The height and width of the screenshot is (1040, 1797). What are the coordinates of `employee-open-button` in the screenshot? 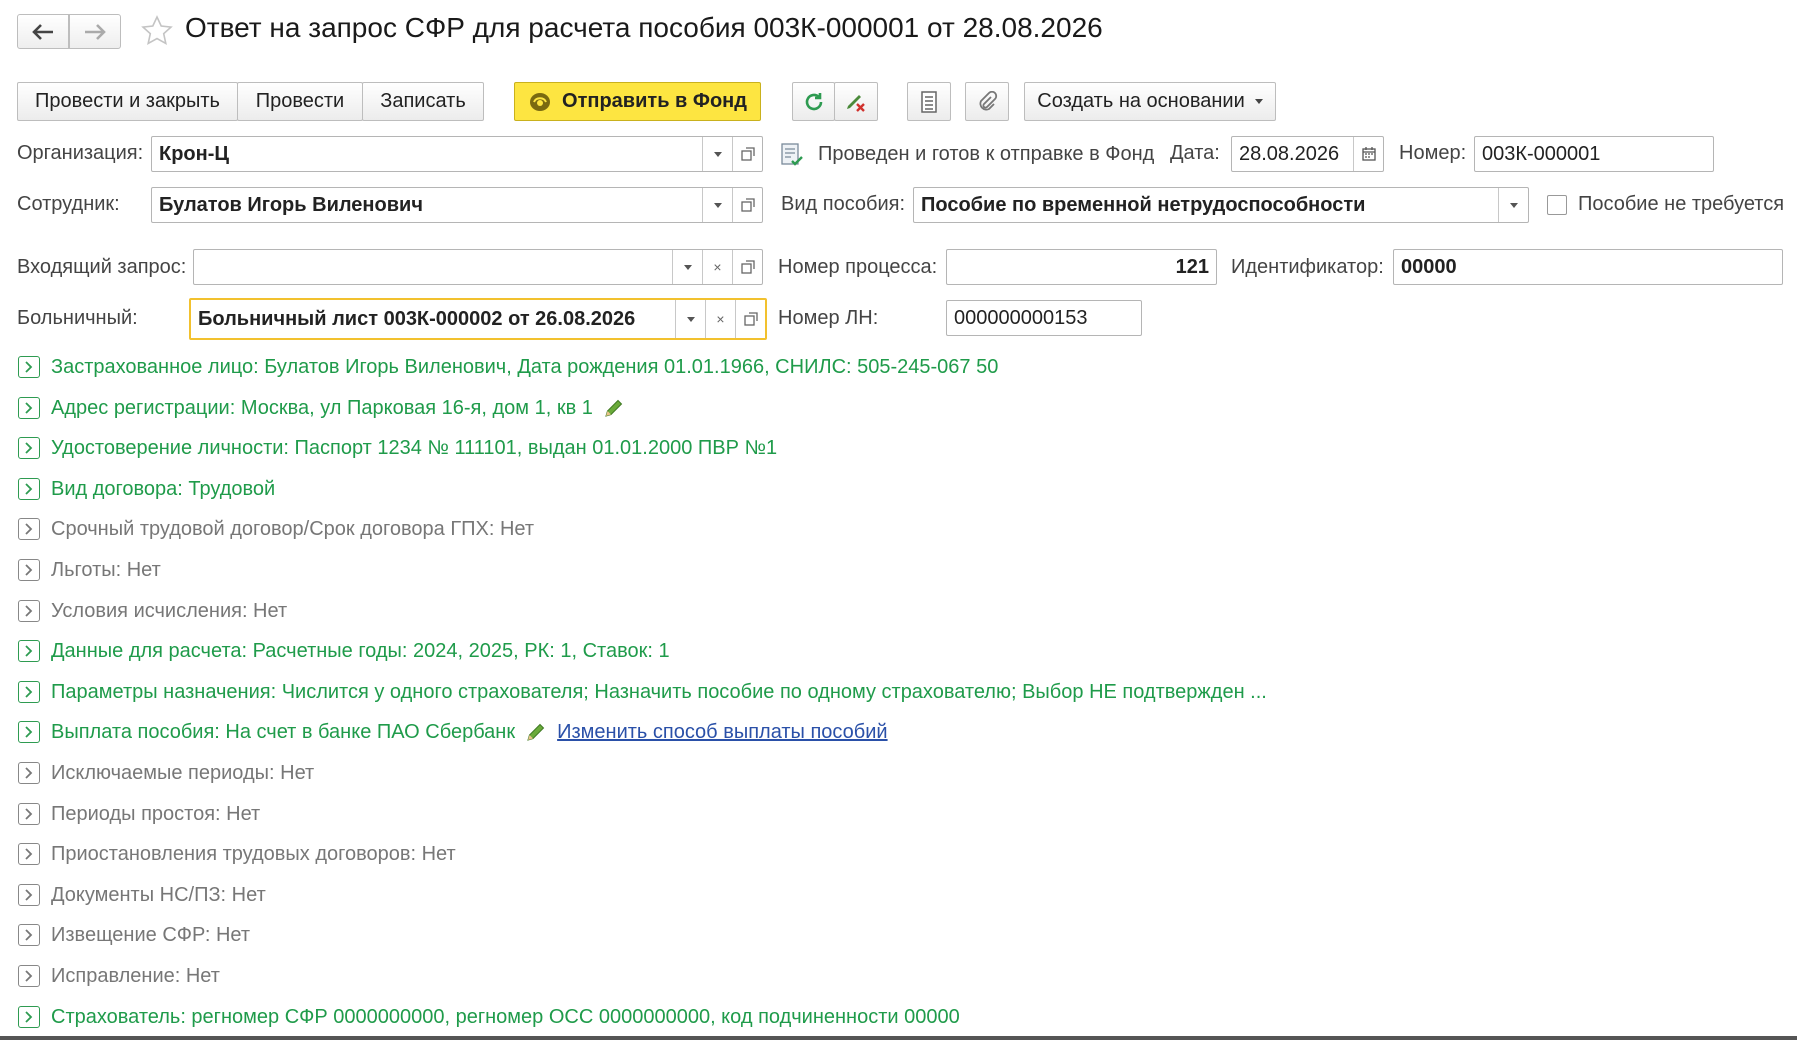 It's located at (747, 205).